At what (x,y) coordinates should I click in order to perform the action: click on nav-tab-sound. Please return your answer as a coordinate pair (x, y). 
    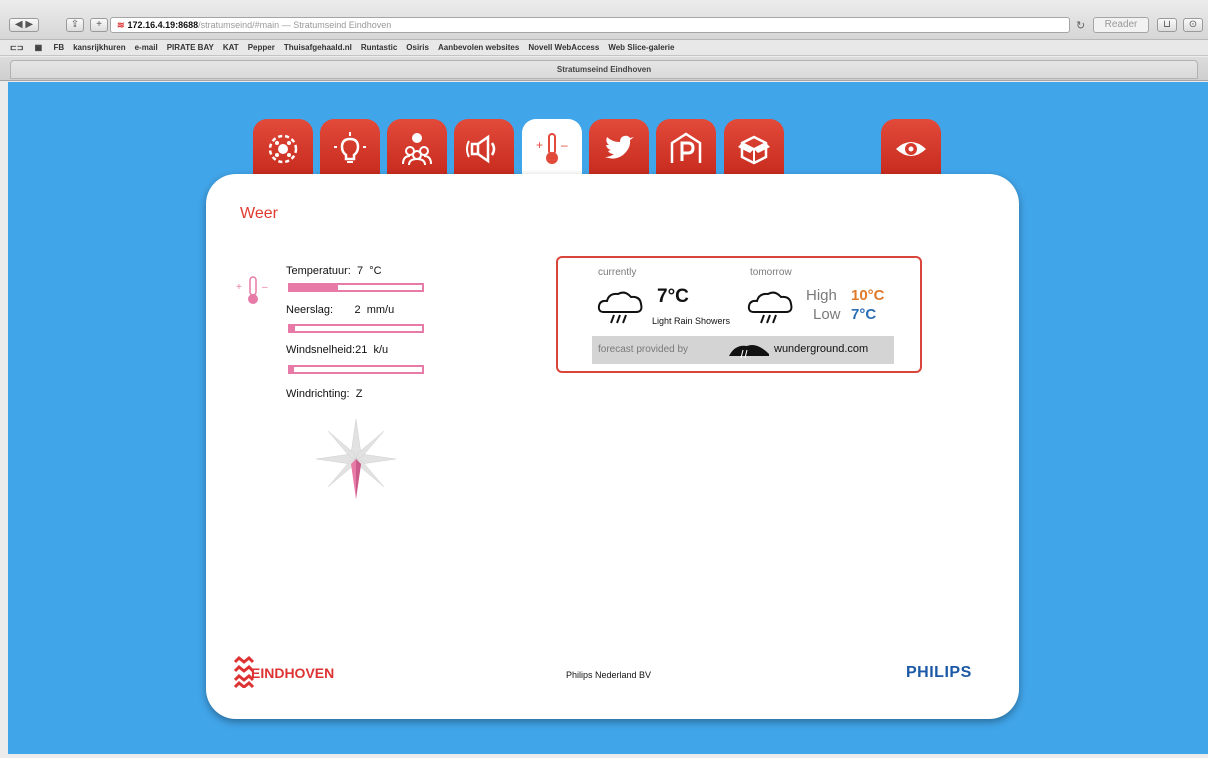
    Looking at the image, I should click on (484, 149).